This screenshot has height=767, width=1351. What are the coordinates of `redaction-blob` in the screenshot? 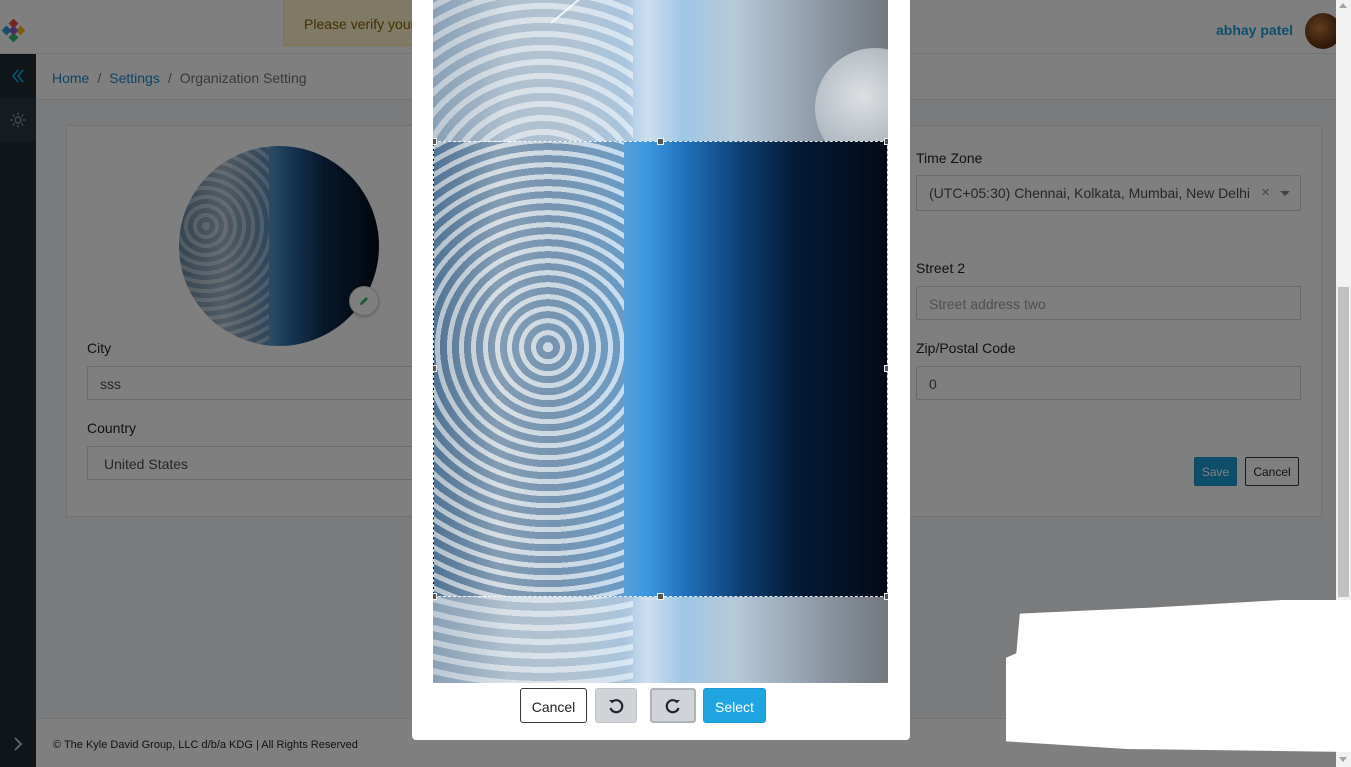 It's located at (1178, 676).